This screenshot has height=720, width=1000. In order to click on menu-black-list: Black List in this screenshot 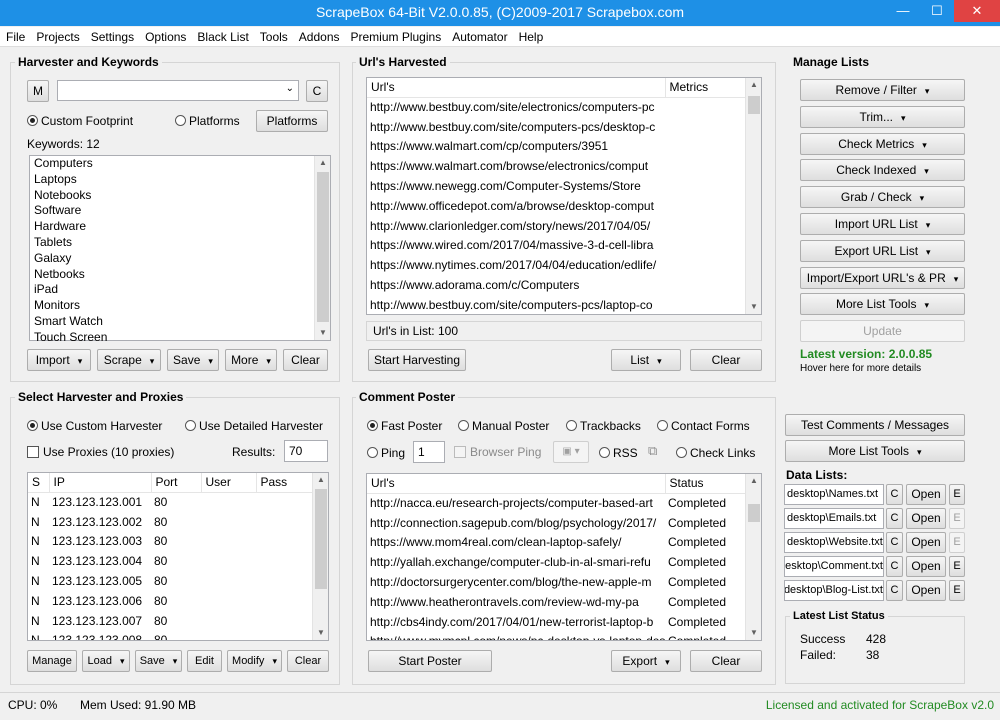, I will do `click(222, 35)`.